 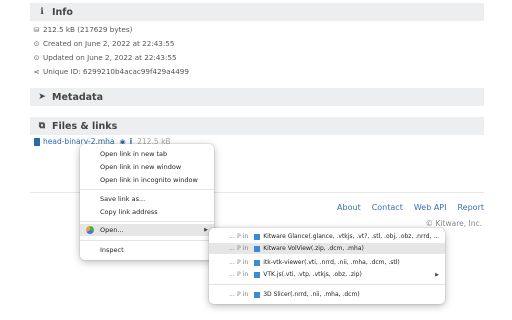 What do you see at coordinates (147, 153) in the screenshot?
I see `menu-open-new-tab: Open link in new tab` at bounding box center [147, 153].